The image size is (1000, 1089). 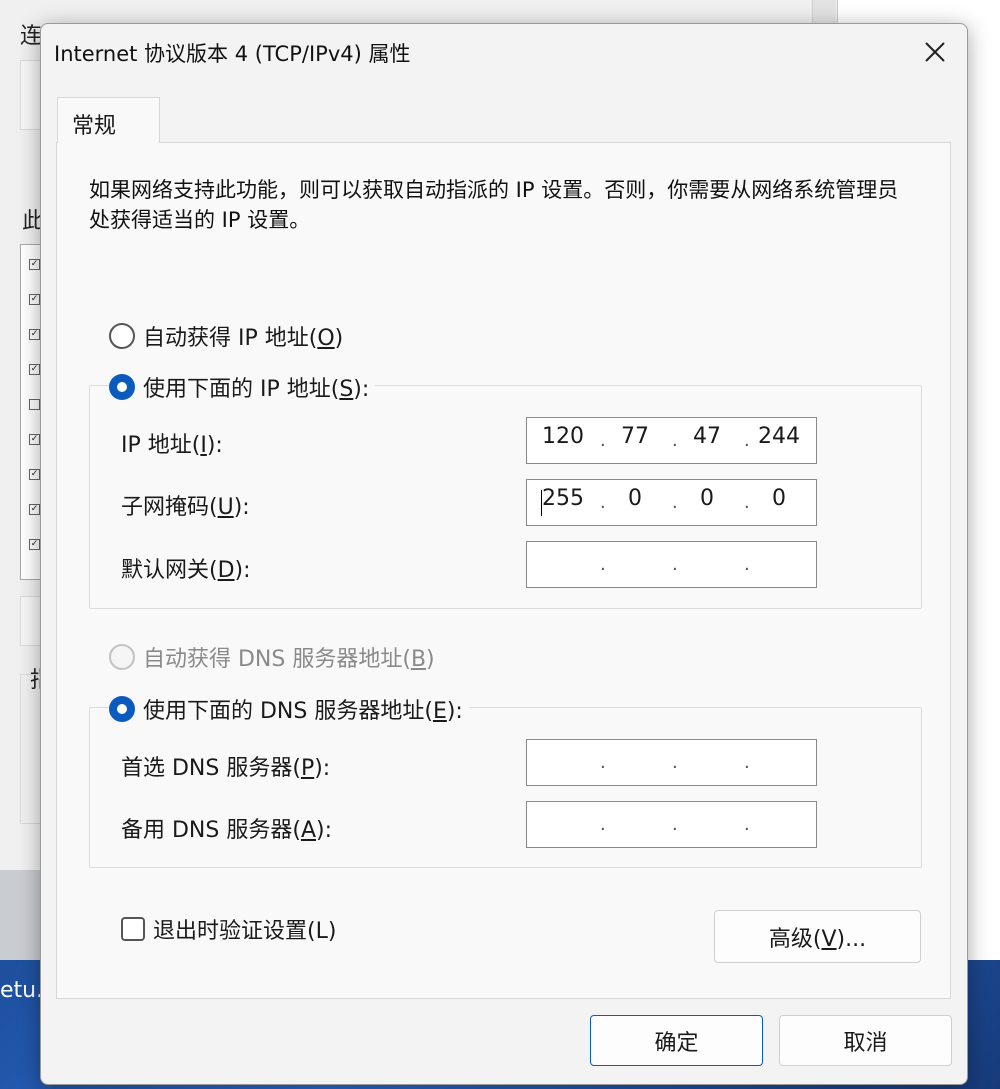 I want to click on validate-on-exit-checkbox: 退出时验证设置(L), so click(x=228, y=929).